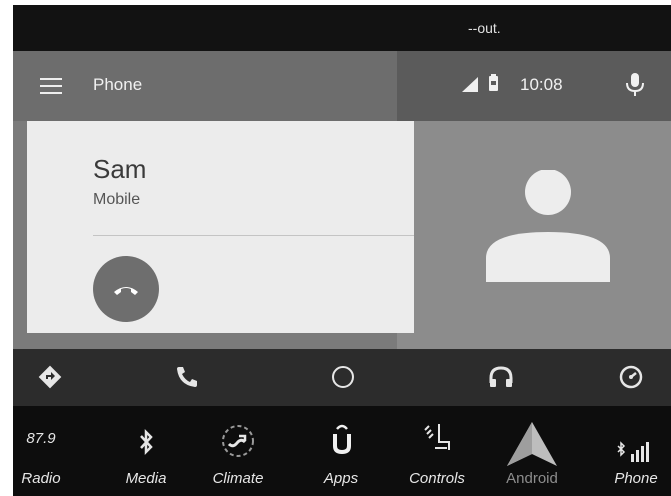  What do you see at coordinates (532, 444) in the screenshot?
I see `android-auto-icon` at bounding box center [532, 444].